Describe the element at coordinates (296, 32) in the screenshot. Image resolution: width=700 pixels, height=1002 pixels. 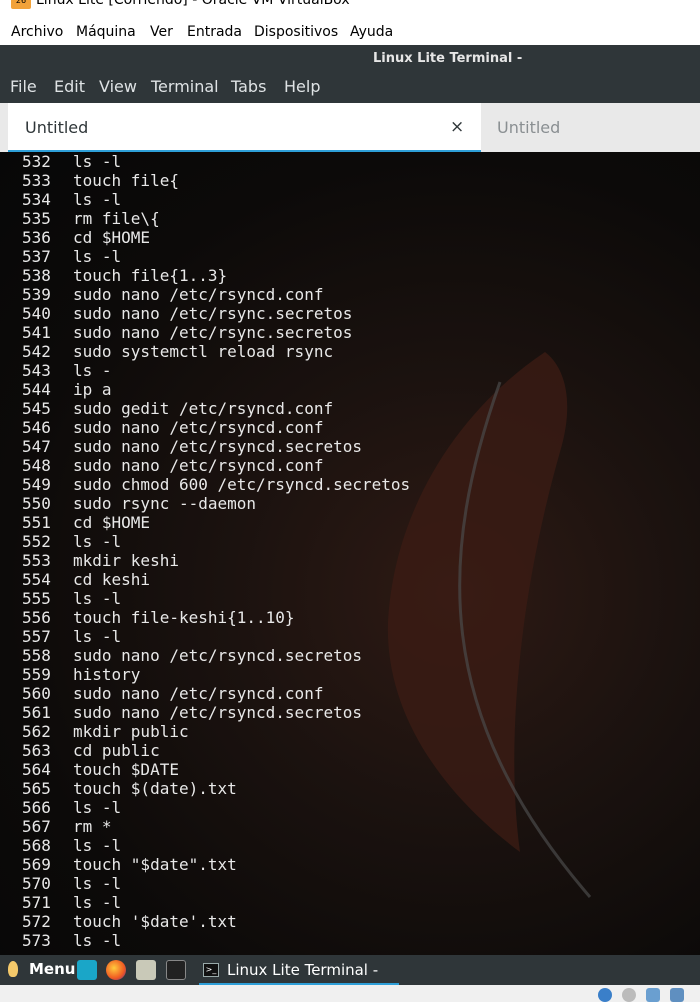
I see `vbox-menu-dispositivos: Dispositivos` at that location.